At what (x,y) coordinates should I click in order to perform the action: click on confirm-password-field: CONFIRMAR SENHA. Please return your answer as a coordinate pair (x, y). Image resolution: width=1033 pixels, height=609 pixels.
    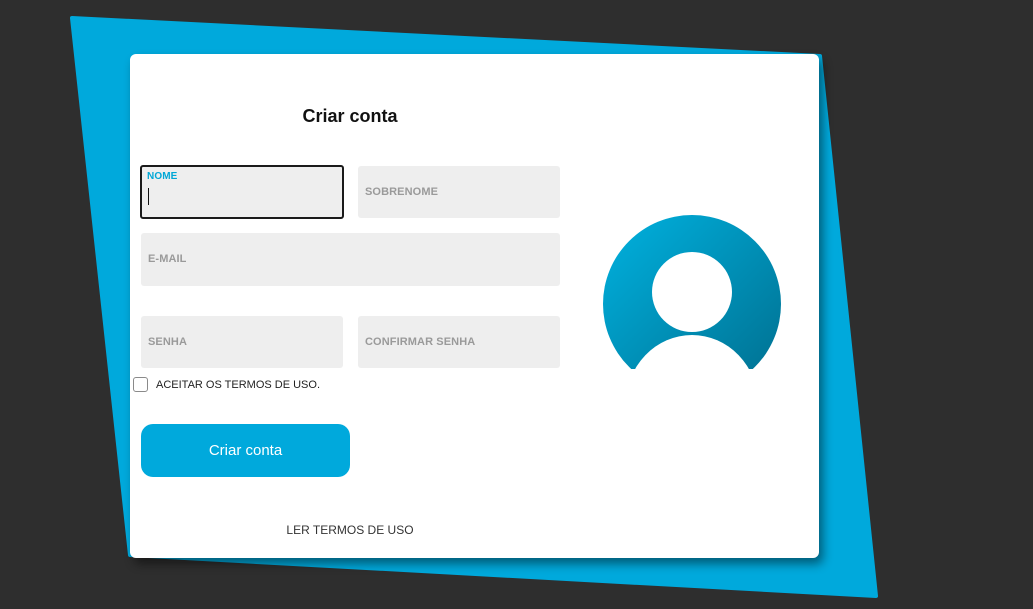
    Looking at the image, I should click on (459, 342).